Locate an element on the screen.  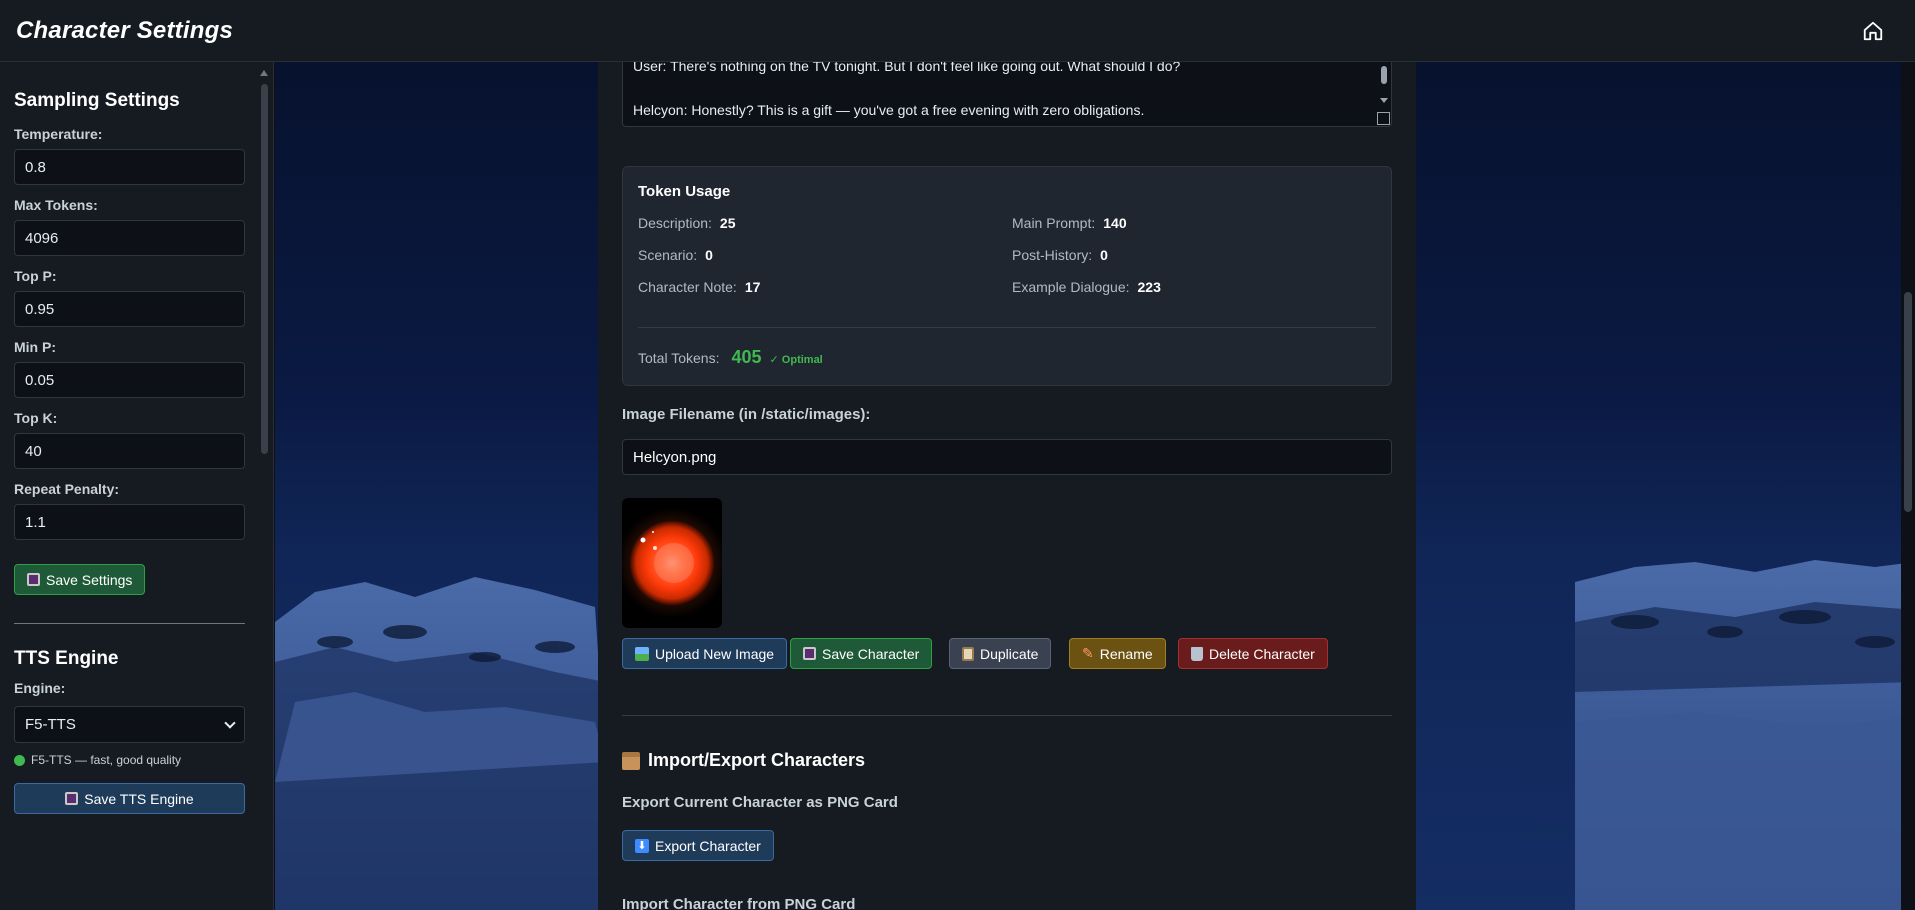
engine-select: F5-TTS is located at coordinates (129, 724).